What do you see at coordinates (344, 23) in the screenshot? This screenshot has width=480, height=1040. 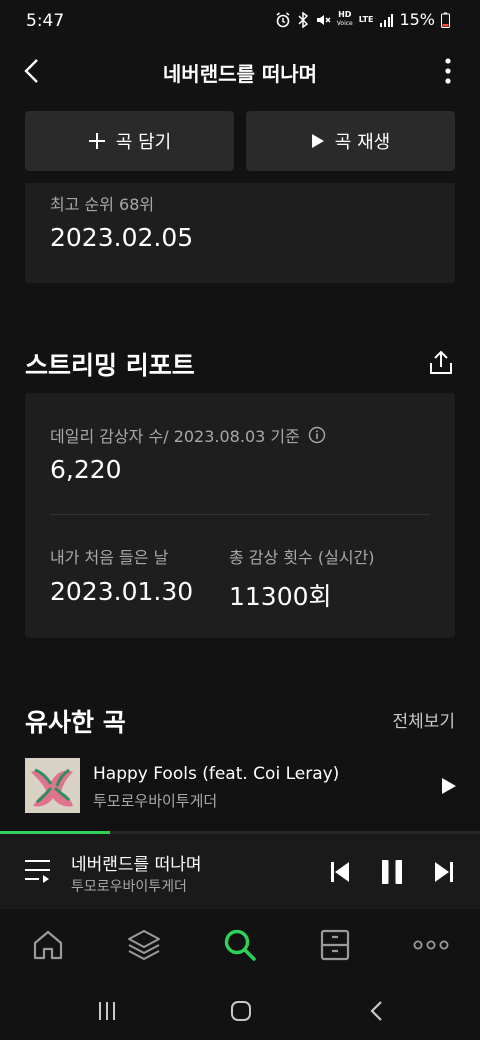 I see `voice-label: Voice` at bounding box center [344, 23].